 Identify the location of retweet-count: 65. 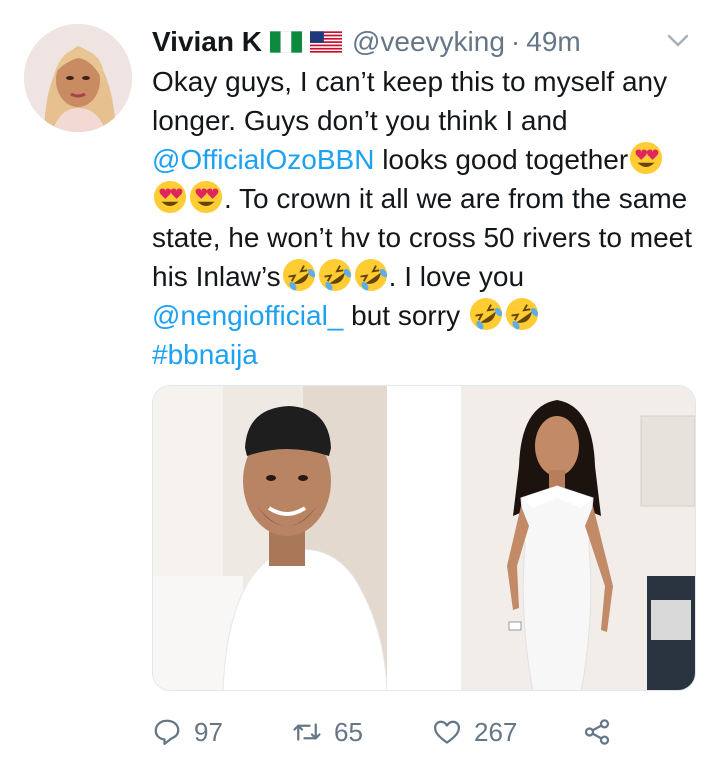
(348, 731).